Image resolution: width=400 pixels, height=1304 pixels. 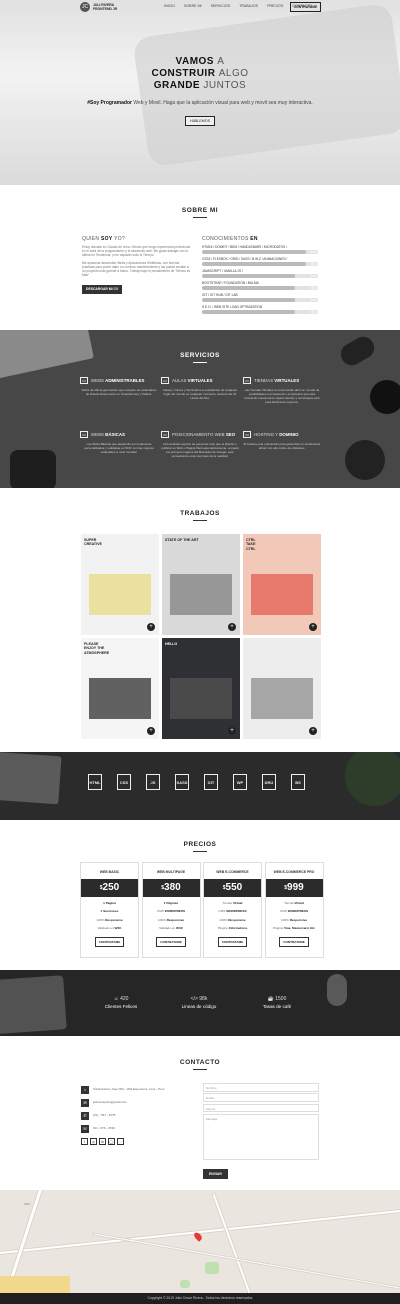 I want to click on hero-subtitle-bold: #Soy Programador, so click(x=109, y=103).